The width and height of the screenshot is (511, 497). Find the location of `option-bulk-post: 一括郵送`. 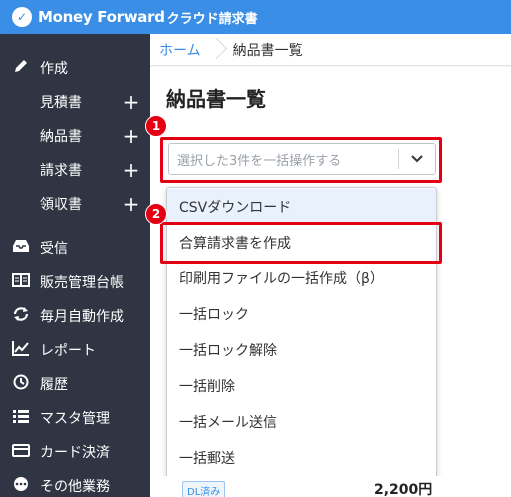

option-bulk-post: 一括郵送 is located at coordinates (301, 458).